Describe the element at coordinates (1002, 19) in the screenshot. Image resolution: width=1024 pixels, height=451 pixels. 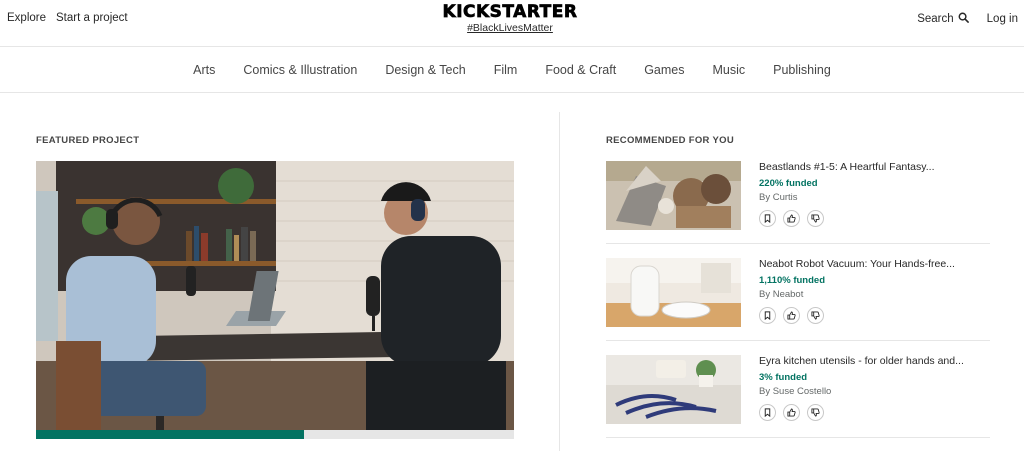
I see `login-link: Log in` at that location.